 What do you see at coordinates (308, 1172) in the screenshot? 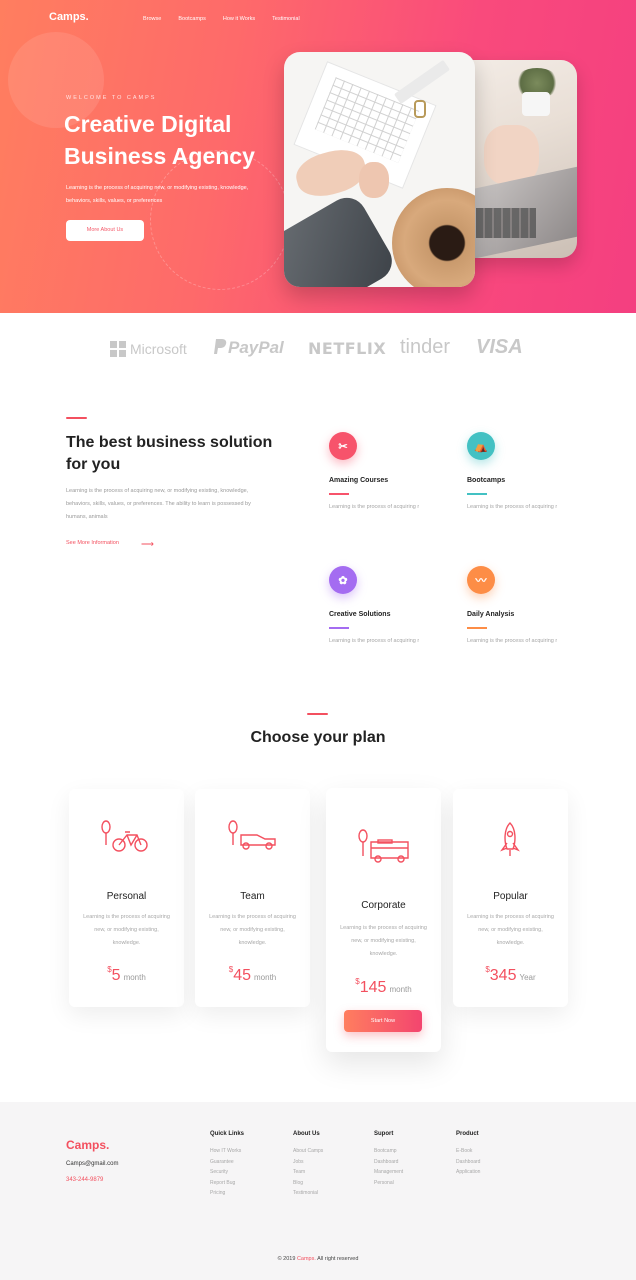
I see `footer-link: Team` at bounding box center [308, 1172].